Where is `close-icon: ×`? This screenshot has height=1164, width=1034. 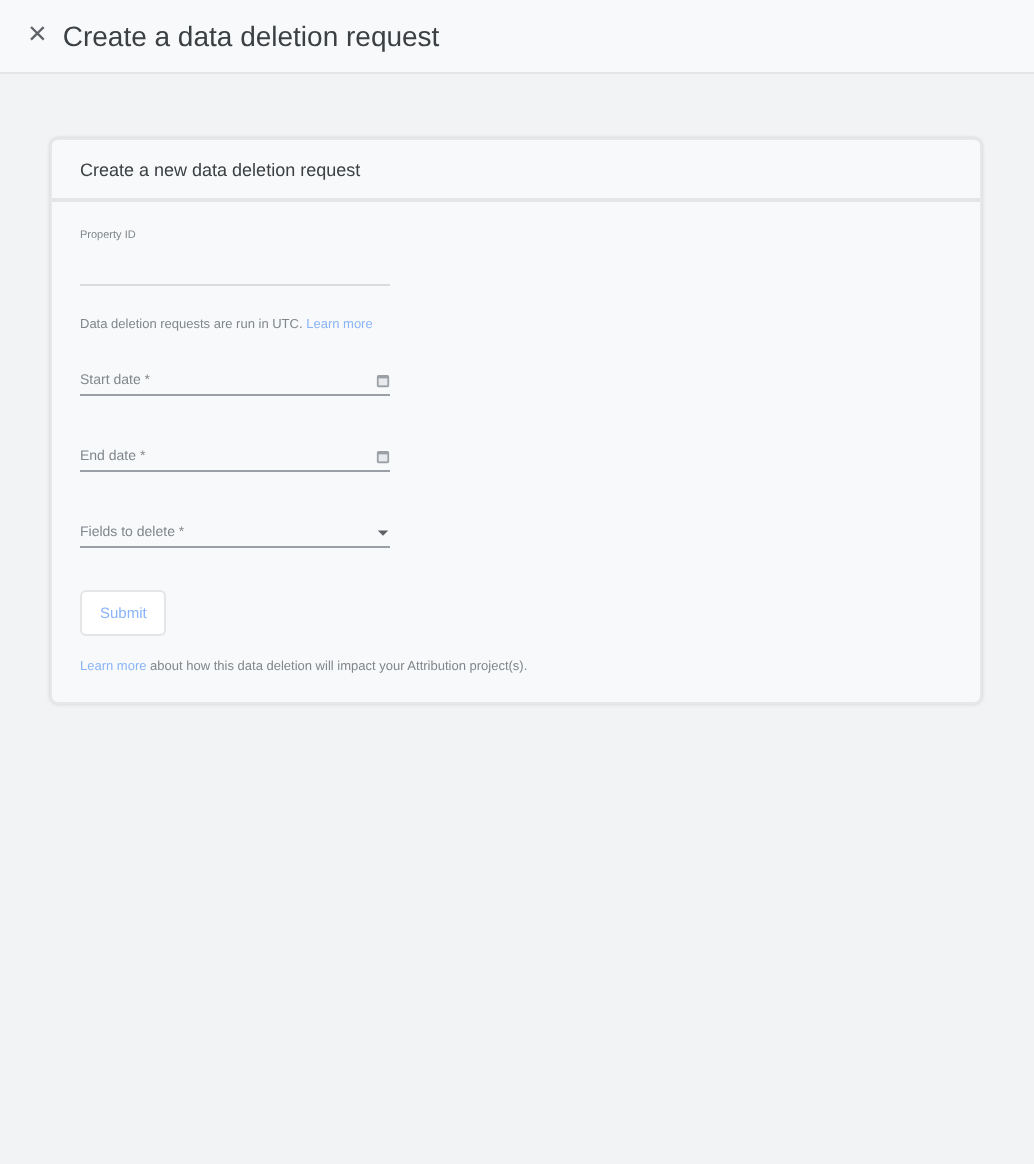 close-icon: × is located at coordinates (37, 36).